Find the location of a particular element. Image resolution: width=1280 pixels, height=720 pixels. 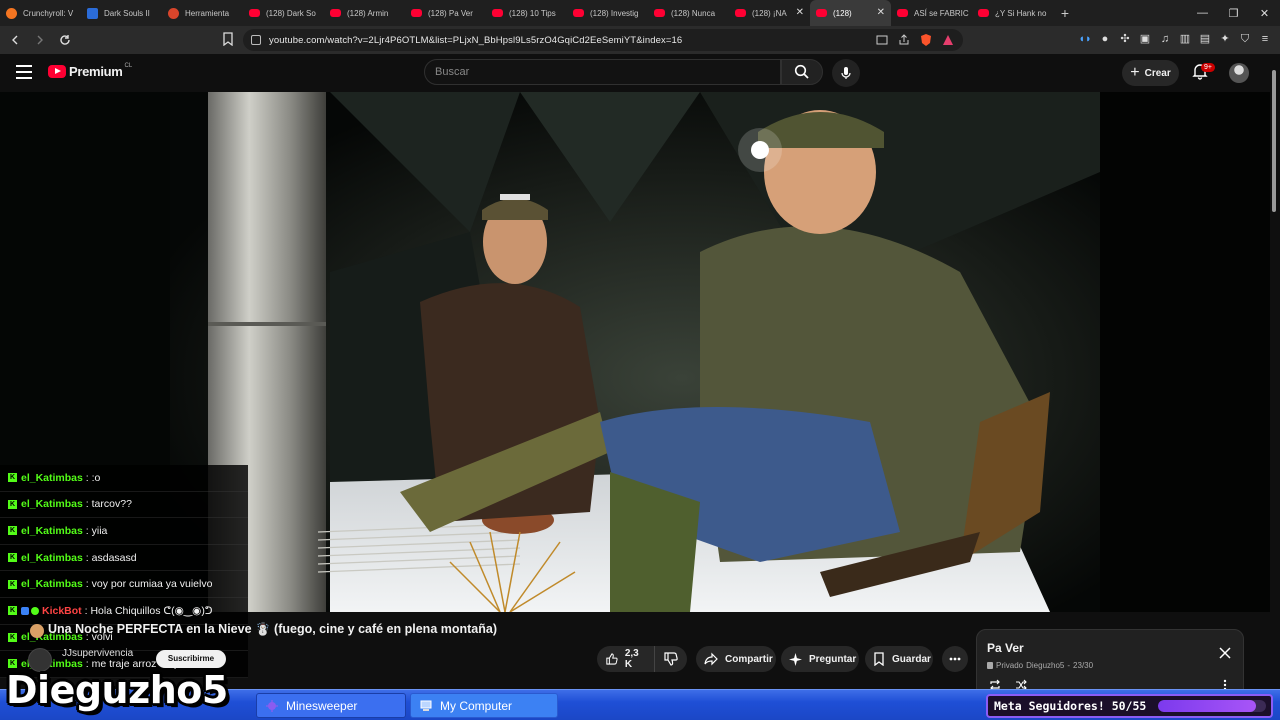

follower-goal-widget: Meta Seguidores! 50/55 is located at coordinates (1129, 706).